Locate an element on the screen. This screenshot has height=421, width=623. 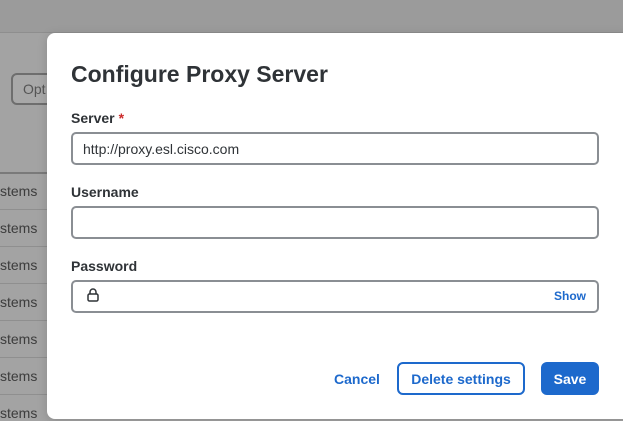
server-input is located at coordinates (335, 148).